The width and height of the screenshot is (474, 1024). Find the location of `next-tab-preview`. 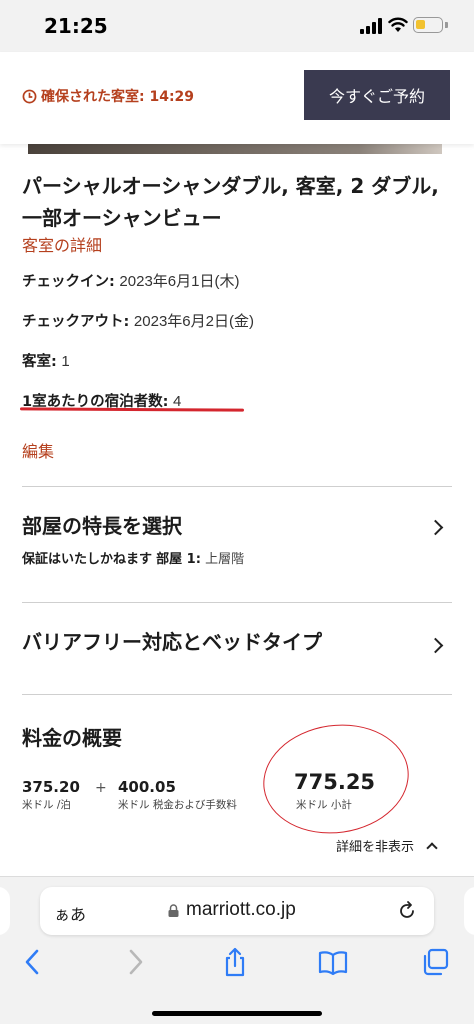

next-tab-preview is located at coordinates (469, 911).